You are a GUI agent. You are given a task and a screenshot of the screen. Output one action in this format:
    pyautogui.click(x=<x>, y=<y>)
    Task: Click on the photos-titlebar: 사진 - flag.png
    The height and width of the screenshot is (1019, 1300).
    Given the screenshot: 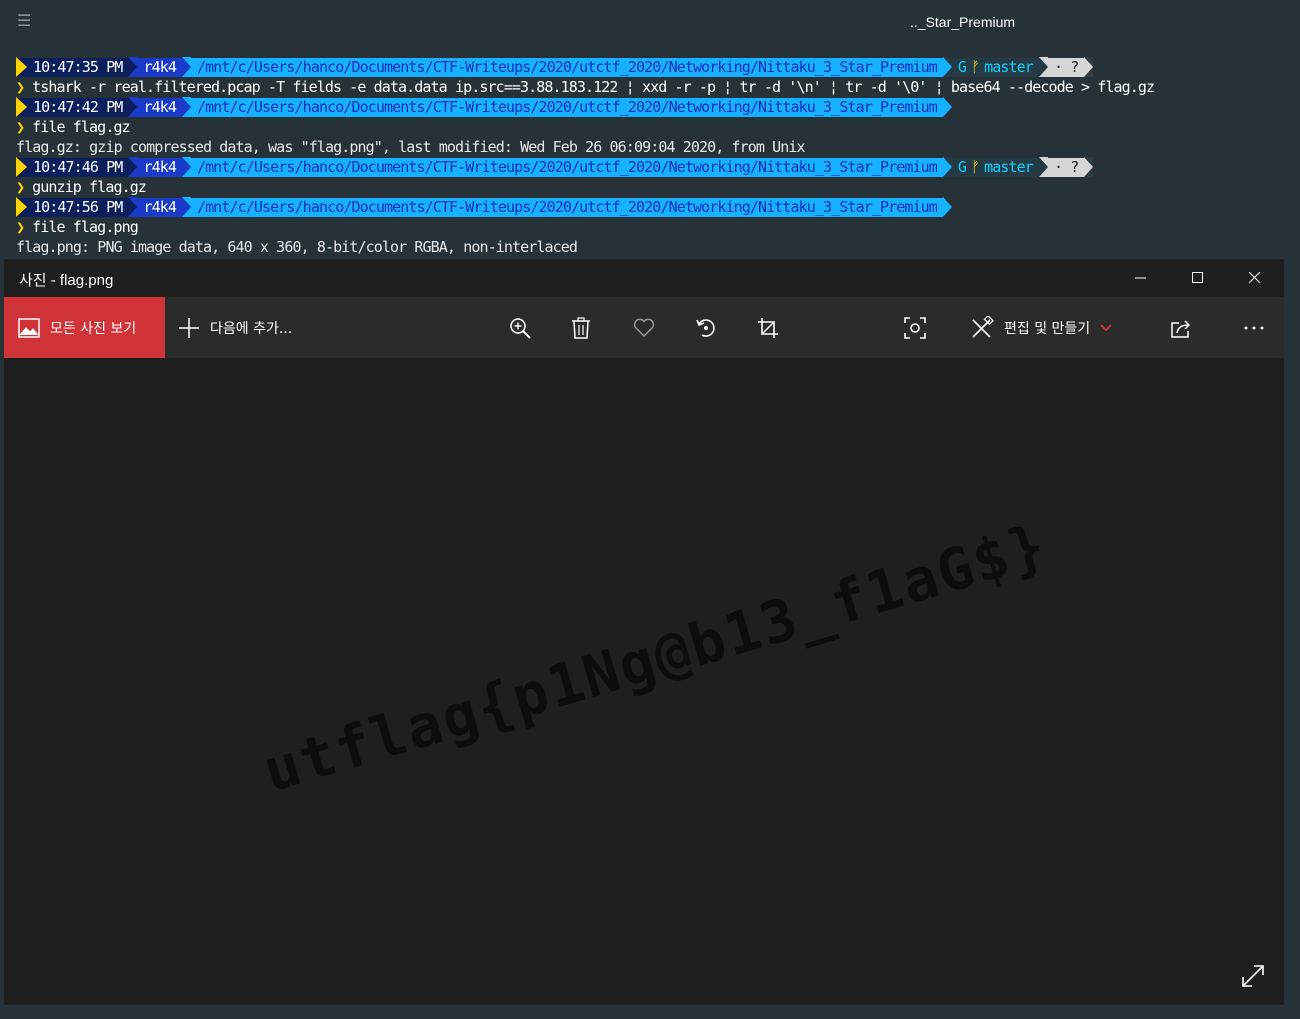 What is the action you would take?
    pyautogui.click(x=644, y=278)
    